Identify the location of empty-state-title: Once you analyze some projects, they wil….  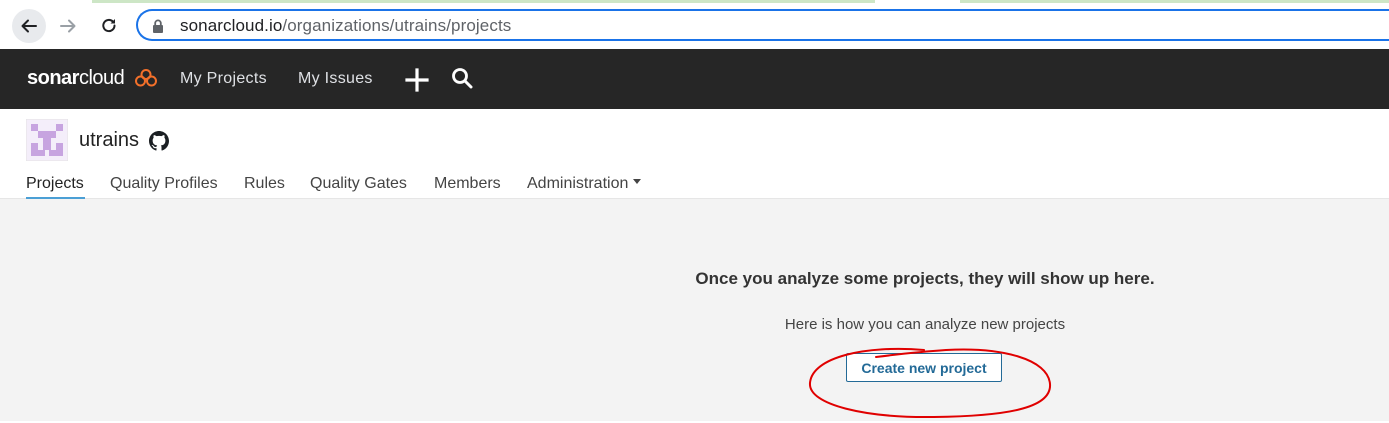
(925, 278).